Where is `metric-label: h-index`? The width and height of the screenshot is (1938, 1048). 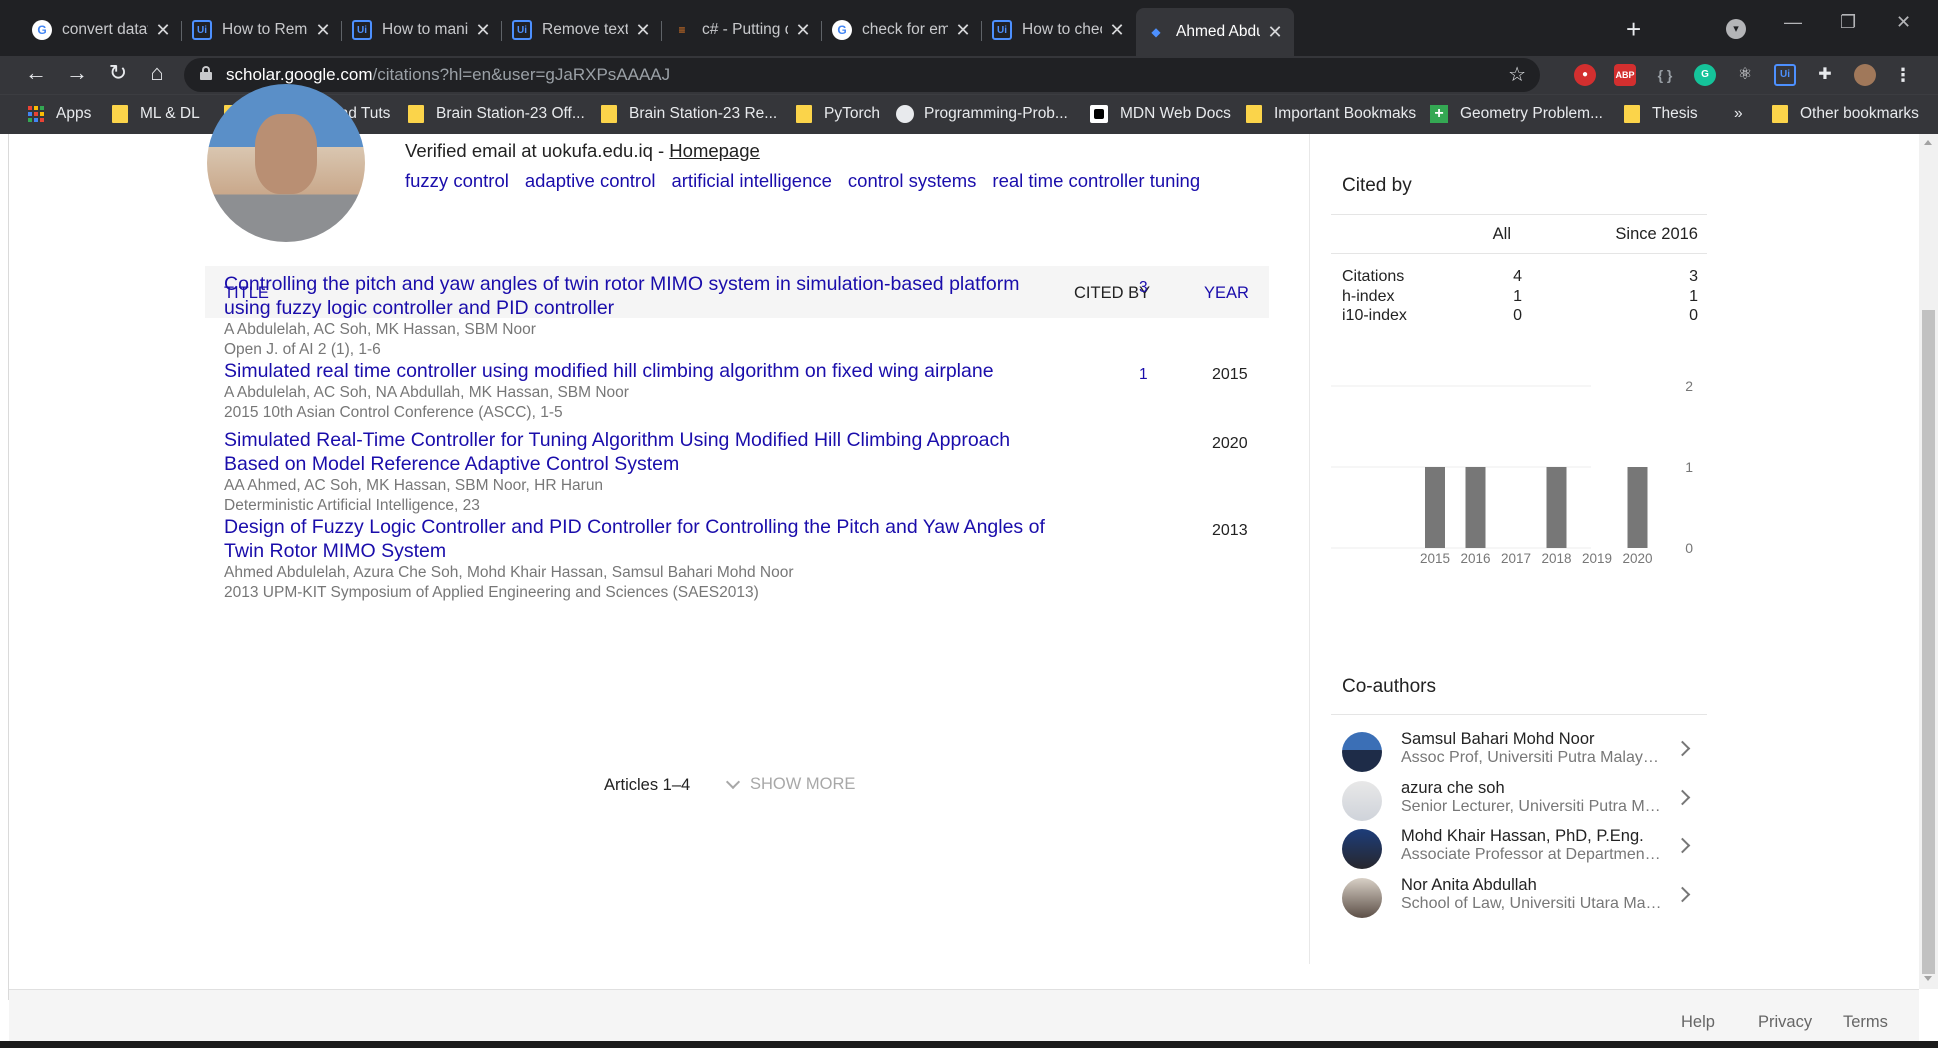
metric-label: h-index is located at coordinates (1368, 297).